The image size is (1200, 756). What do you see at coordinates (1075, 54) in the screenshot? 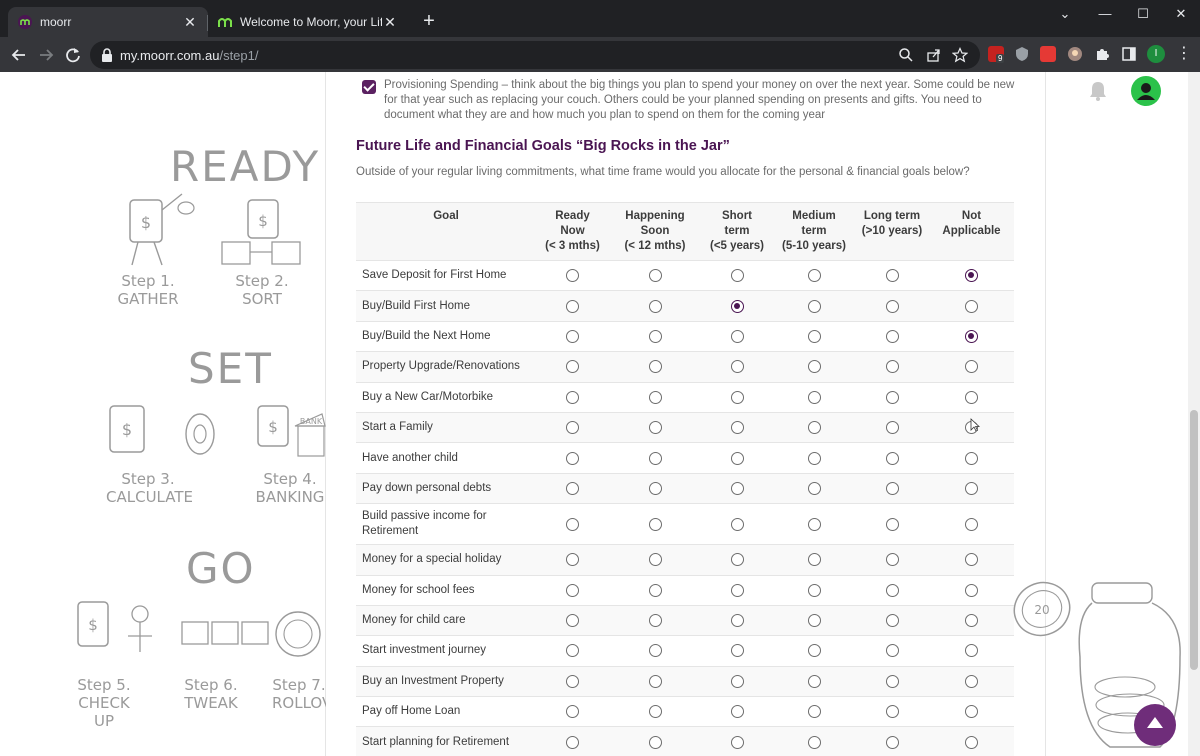
I see `avatar-extension-icon` at bounding box center [1075, 54].